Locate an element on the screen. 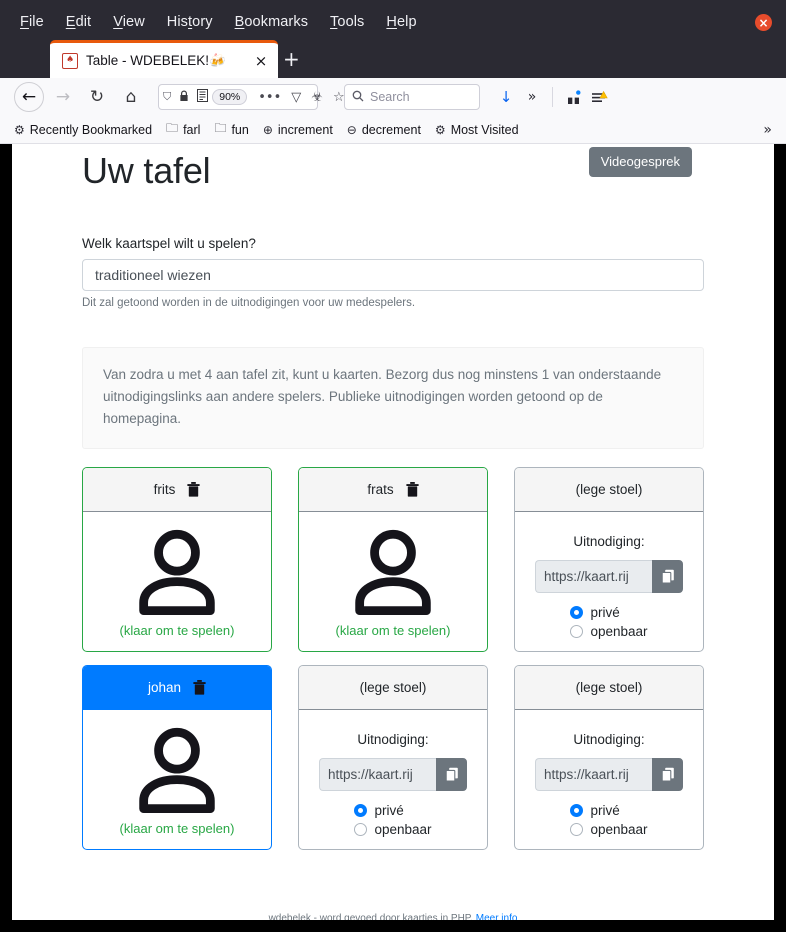 The width and height of the screenshot is (786, 932). bookmark-decrement: ⊖ decrement is located at coordinates (384, 130).